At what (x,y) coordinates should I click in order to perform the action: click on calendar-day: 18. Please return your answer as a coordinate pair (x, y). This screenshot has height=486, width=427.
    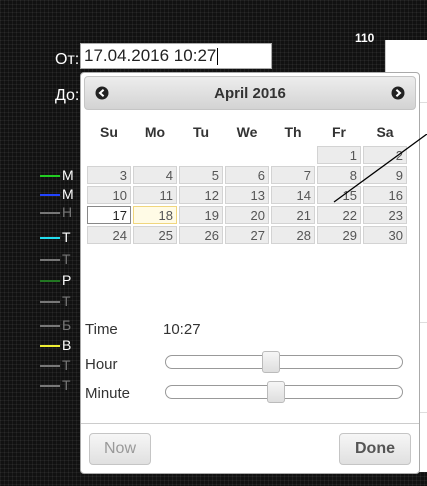
    Looking at the image, I should click on (155, 215).